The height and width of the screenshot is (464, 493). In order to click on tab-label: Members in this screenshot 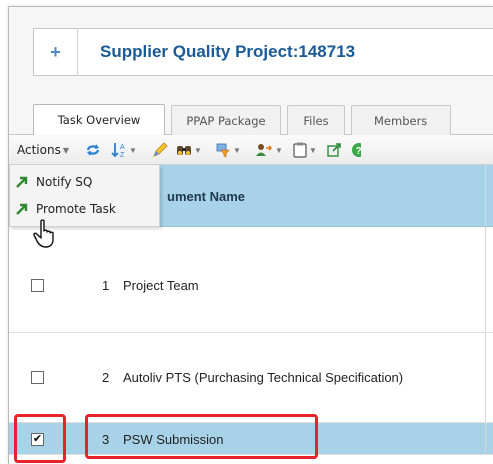, I will do `click(401, 120)`.